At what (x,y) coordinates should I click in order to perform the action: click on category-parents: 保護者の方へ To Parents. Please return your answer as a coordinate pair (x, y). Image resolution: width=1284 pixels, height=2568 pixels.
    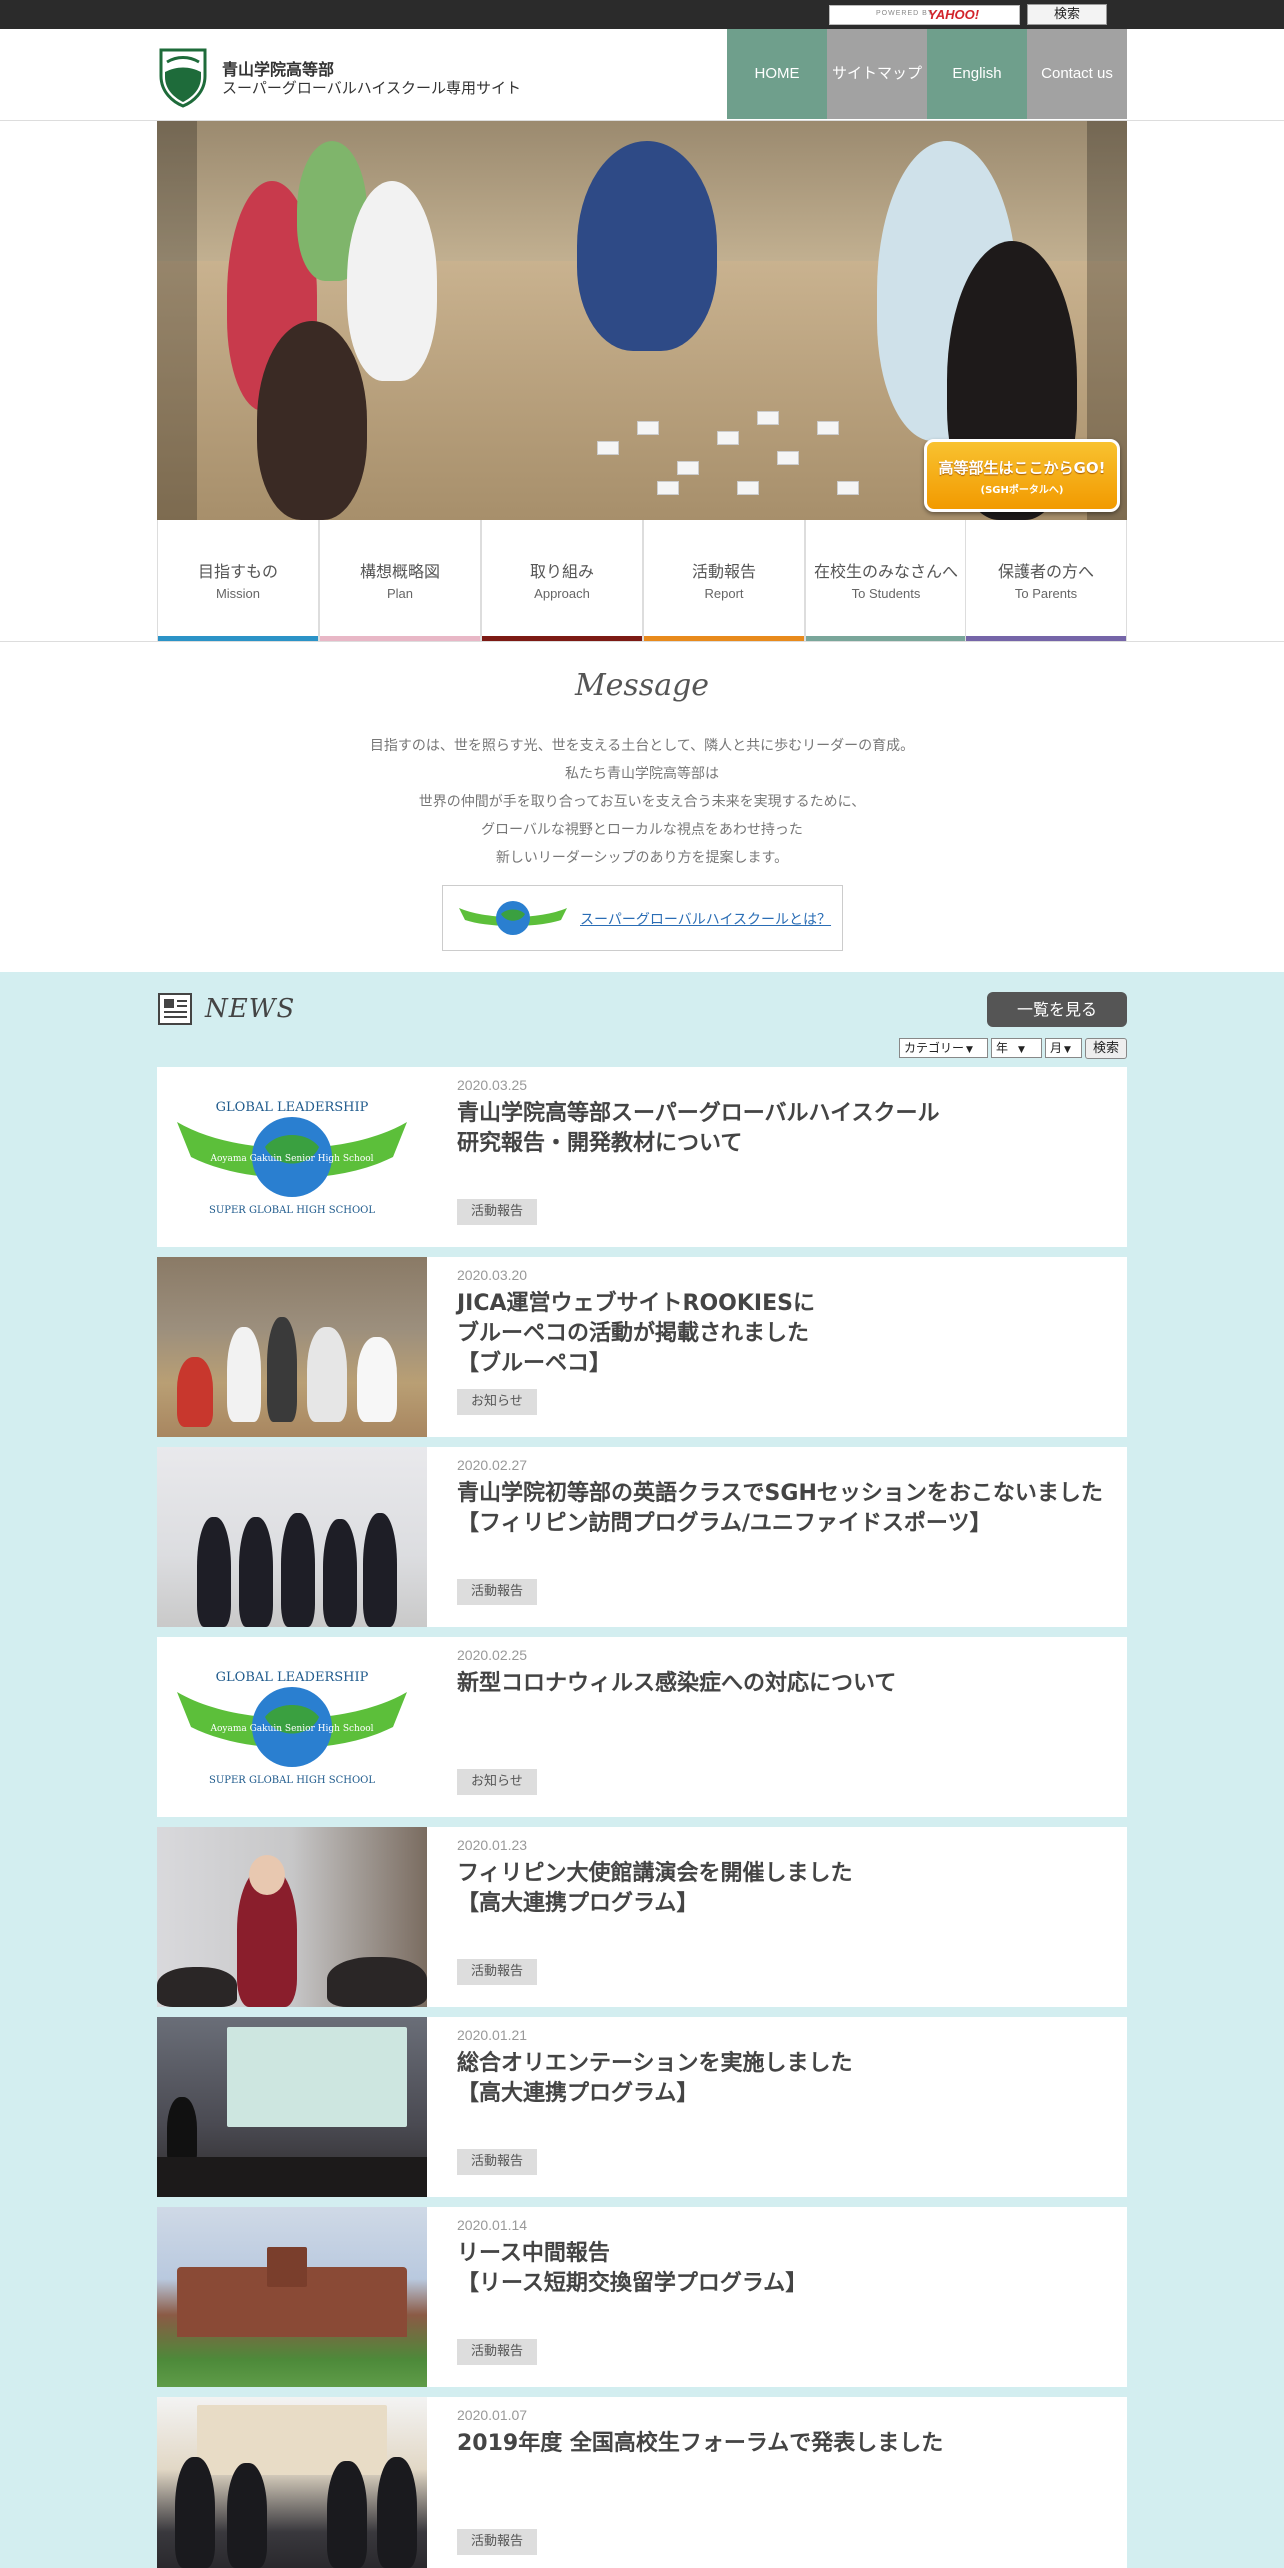
    Looking at the image, I should click on (1046, 581).